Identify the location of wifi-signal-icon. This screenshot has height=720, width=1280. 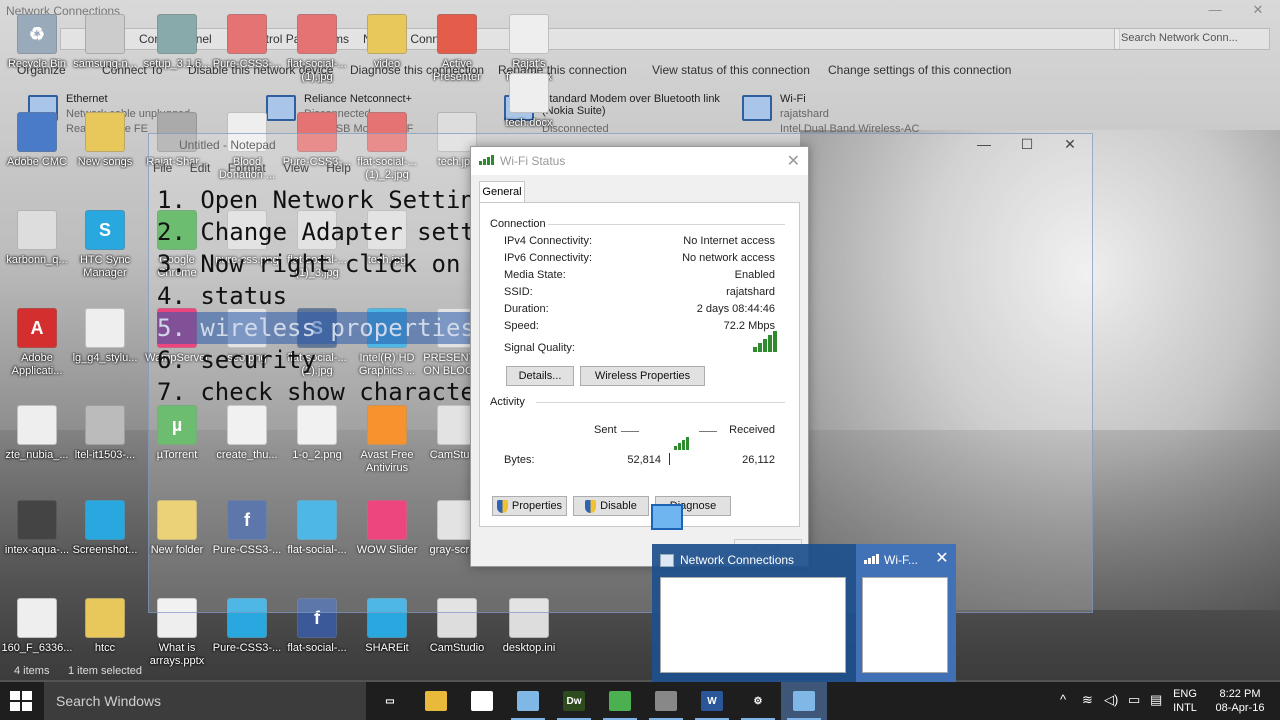
(681, 443).